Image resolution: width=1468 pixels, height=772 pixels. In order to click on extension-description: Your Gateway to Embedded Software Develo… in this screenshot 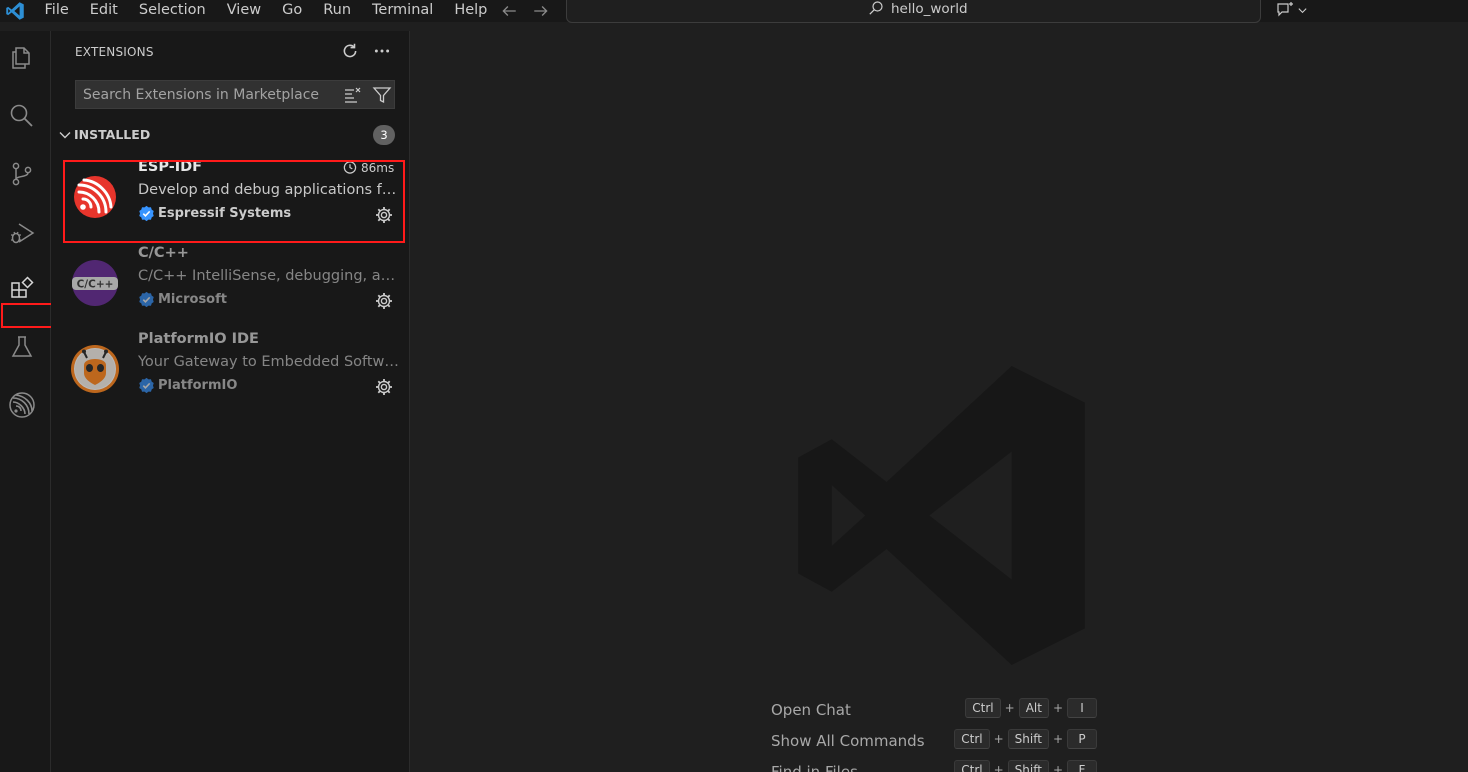, I will do `click(269, 362)`.